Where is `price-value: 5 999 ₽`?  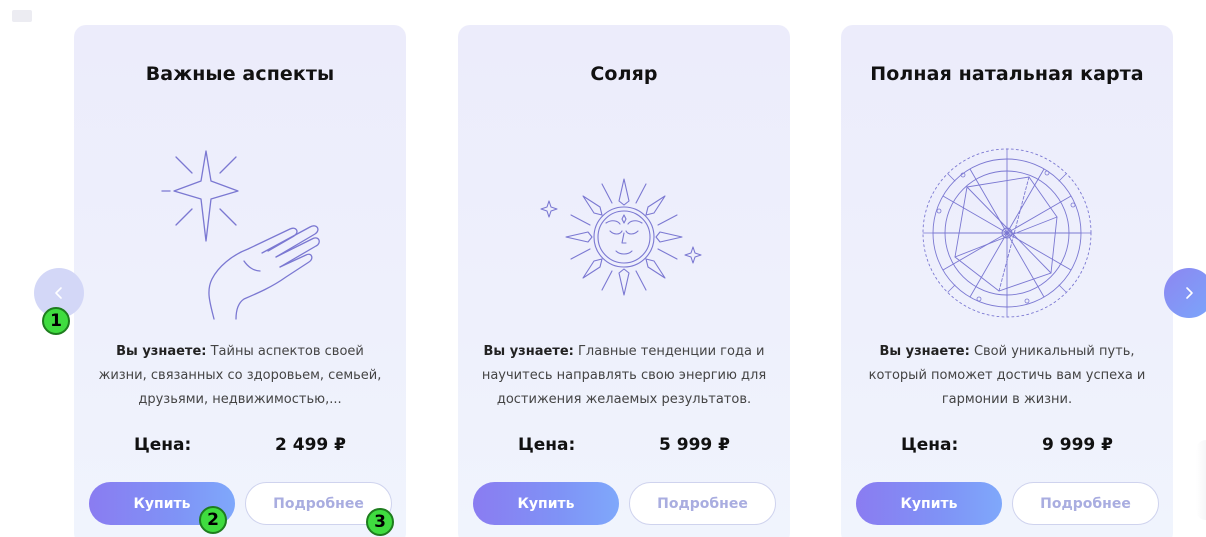
price-value: 5 999 ₽ is located at coordinates (694, 445).